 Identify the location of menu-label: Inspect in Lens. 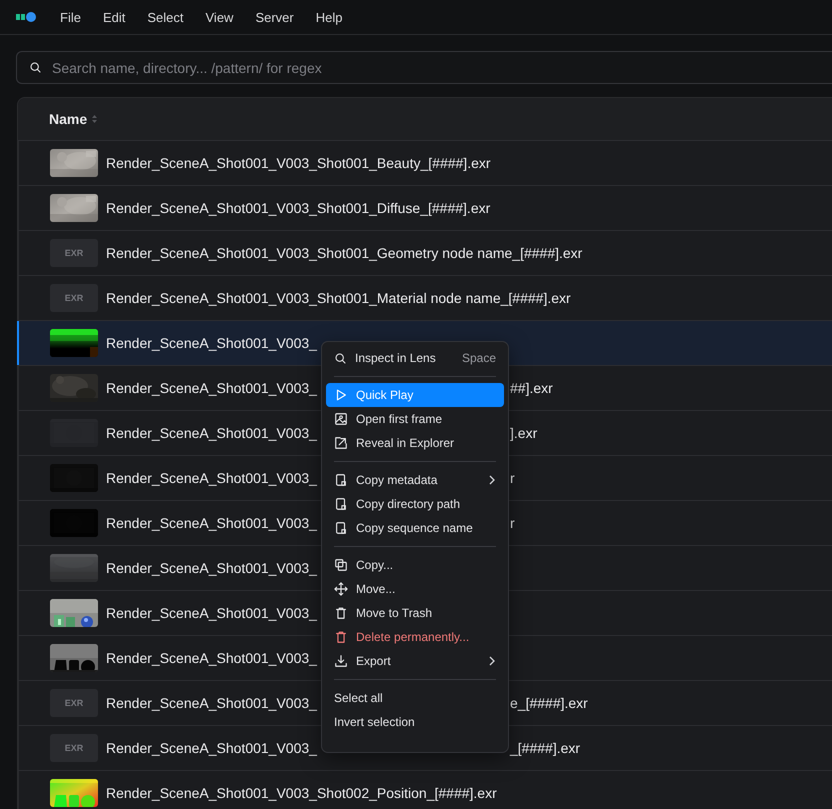
(396, 358).